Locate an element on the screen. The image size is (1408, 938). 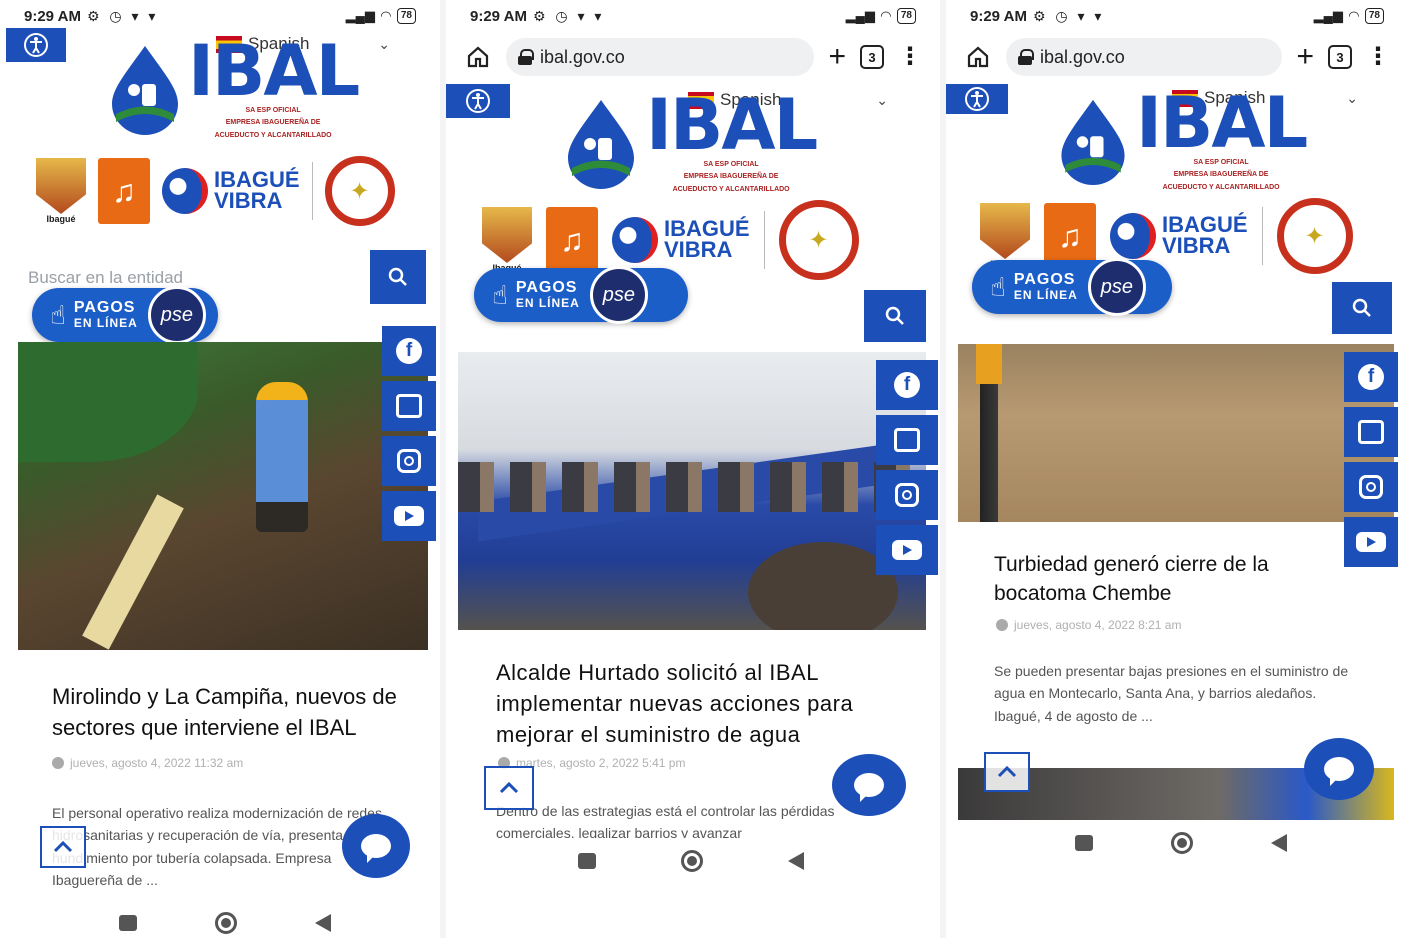
search-input: Buscar en la entidad is located at coordinates (105, 278).